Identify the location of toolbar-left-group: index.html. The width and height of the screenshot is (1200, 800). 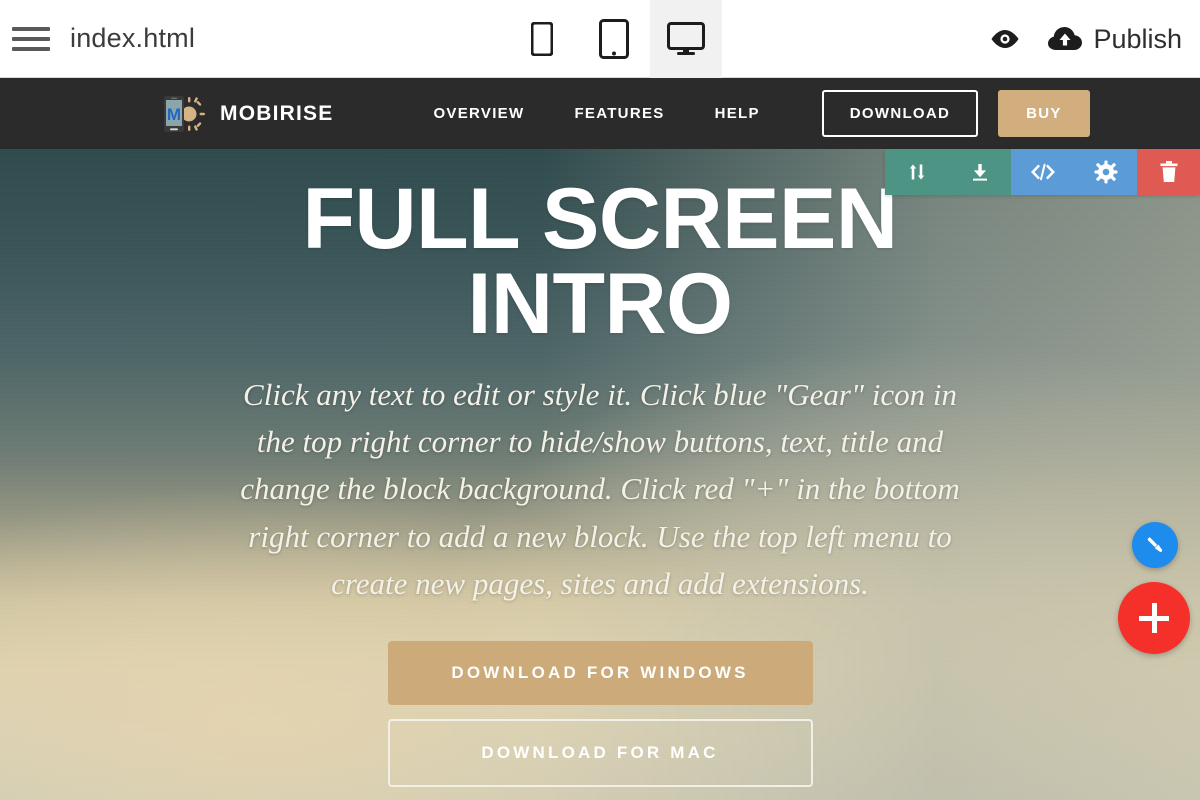
(97, 38).